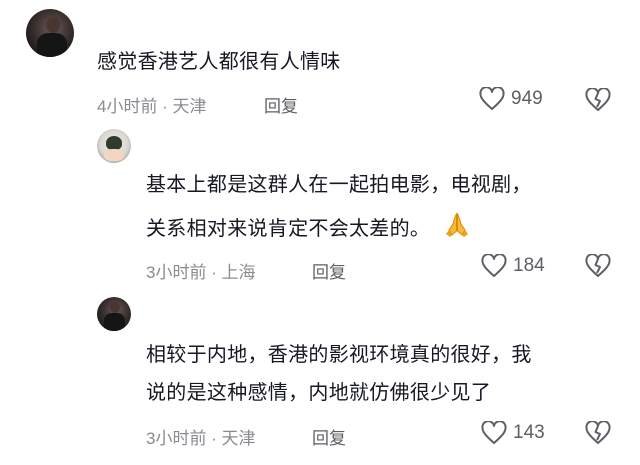 The image size is (640, 465). I want to click on comment-text: 感觉香港艺人都很有人情味, so click(219, 61).